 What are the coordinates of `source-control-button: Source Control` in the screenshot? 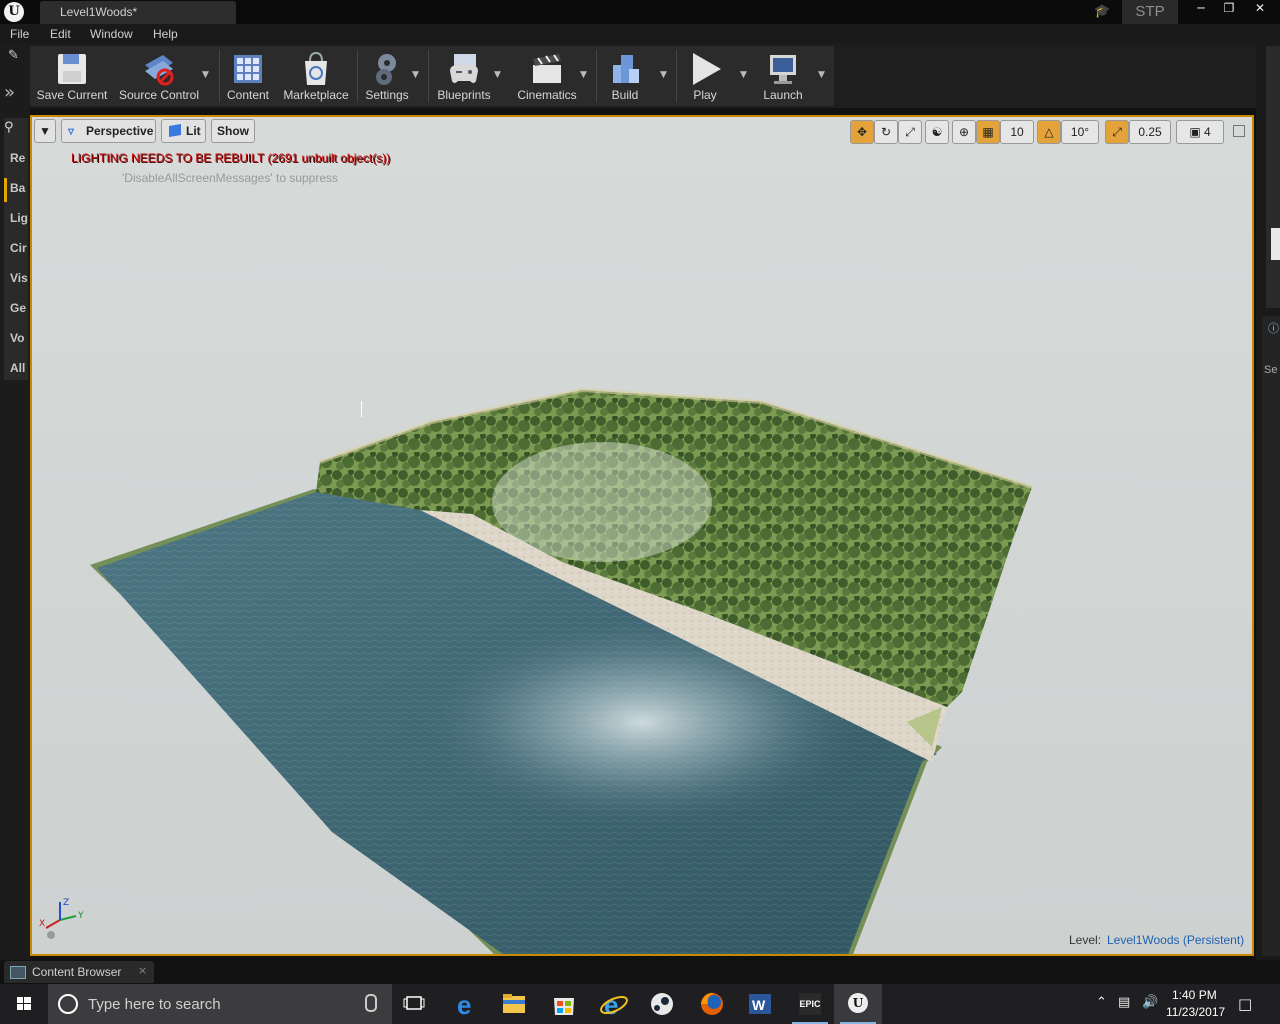 It's located at (159, 76).